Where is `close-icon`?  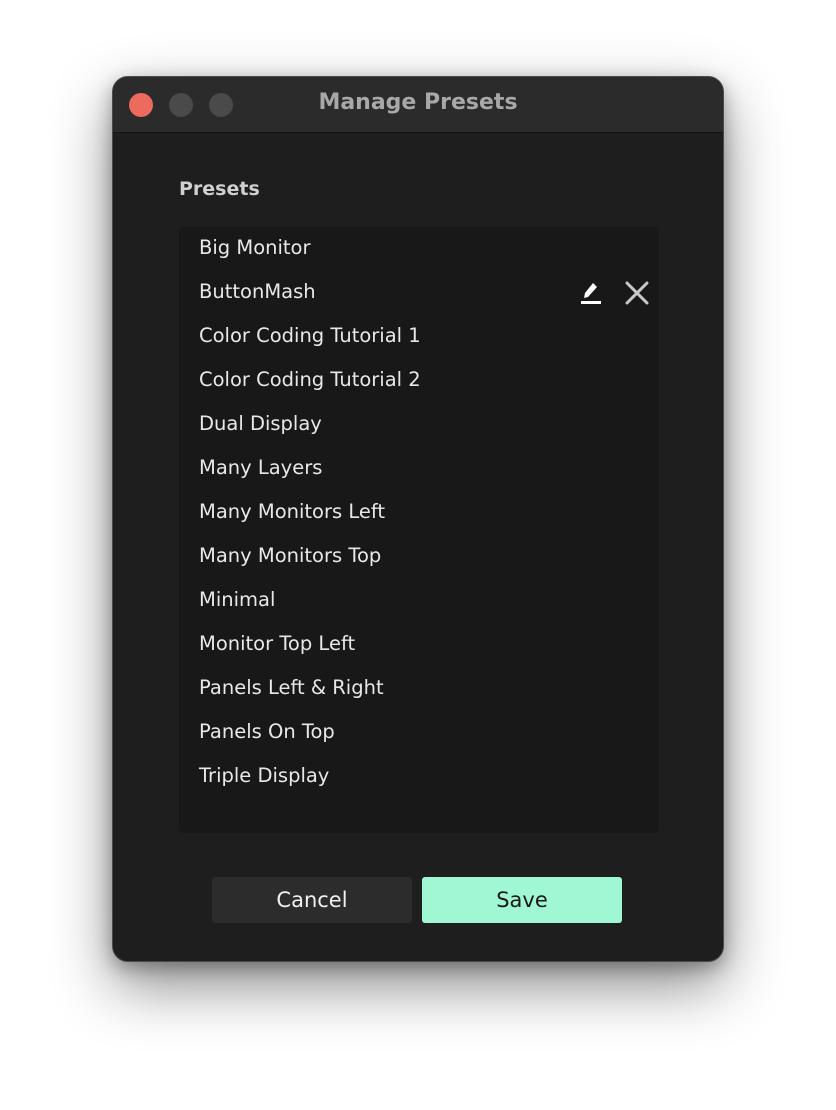
close-icon is located at coordinates (637, 293).